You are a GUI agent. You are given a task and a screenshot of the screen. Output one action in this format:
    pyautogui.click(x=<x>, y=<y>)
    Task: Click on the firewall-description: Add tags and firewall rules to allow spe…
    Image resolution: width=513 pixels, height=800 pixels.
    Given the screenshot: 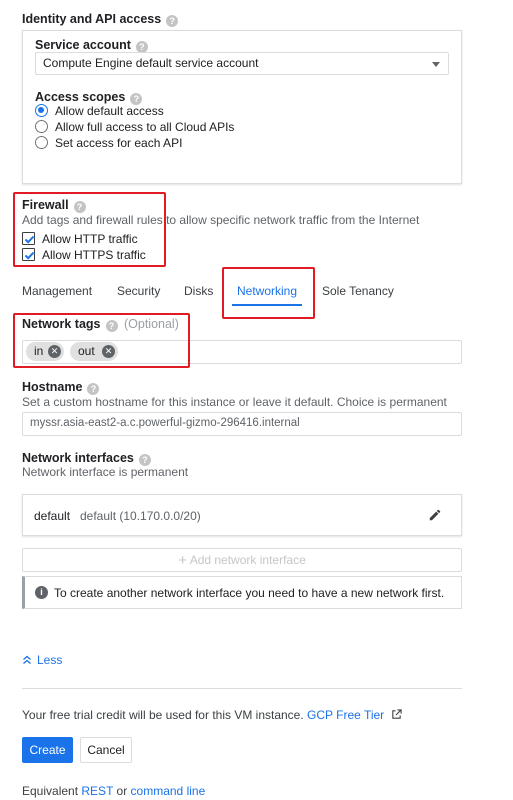 What is the action you would take?
    pyautogui.click(x=221, y=220)
    